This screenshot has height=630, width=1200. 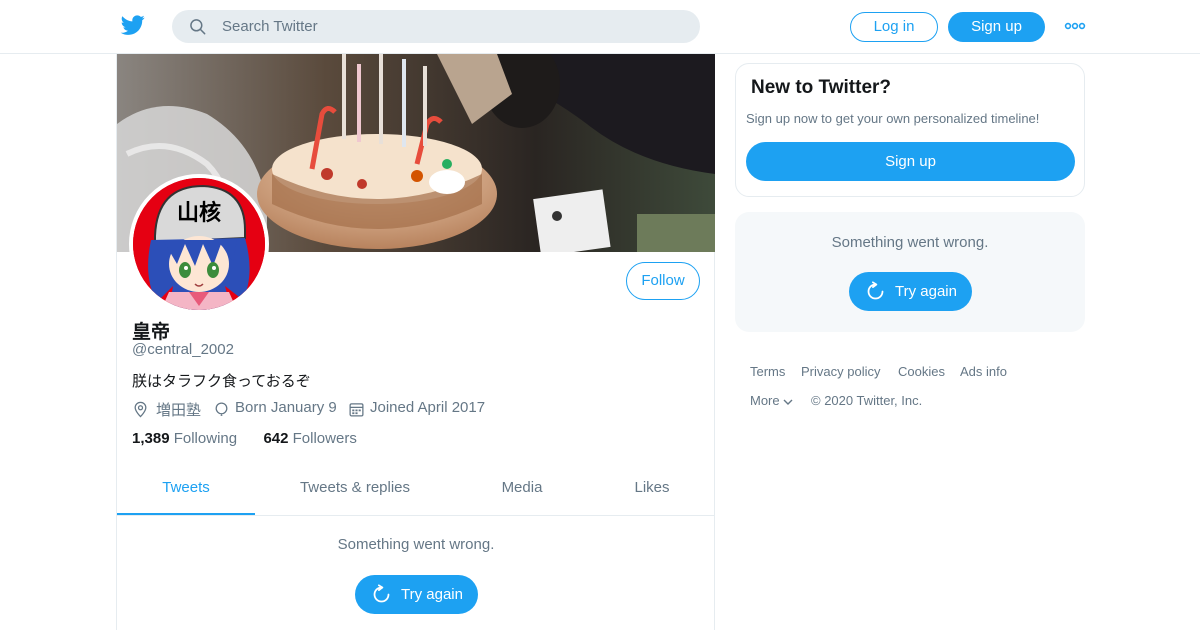 I want to click on footer-ads-info-link: Ads info, so click(x=983, y=371).